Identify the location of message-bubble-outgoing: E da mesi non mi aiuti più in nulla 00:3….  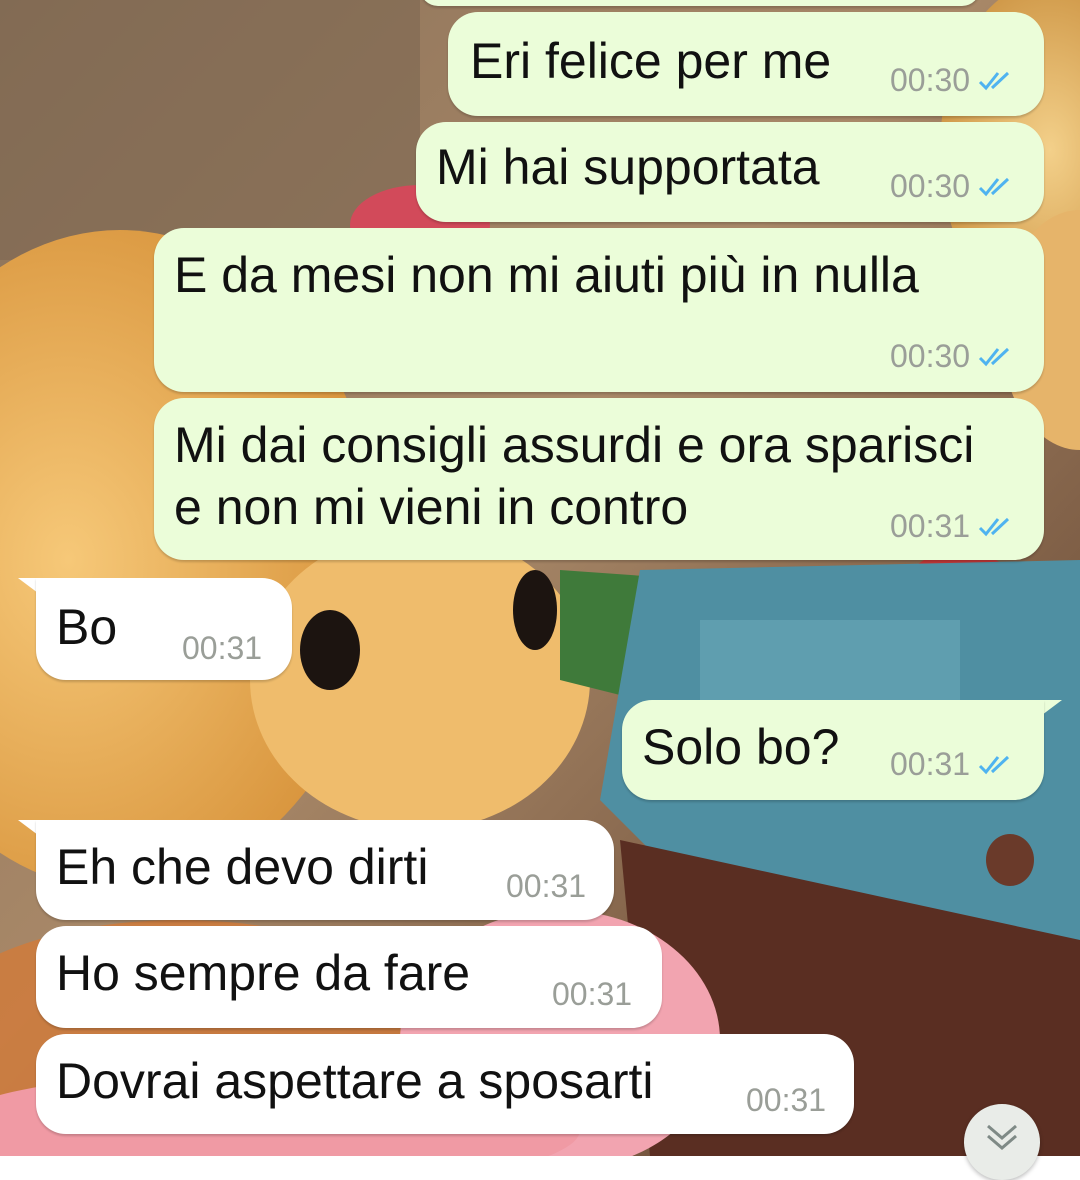
(599, 310).